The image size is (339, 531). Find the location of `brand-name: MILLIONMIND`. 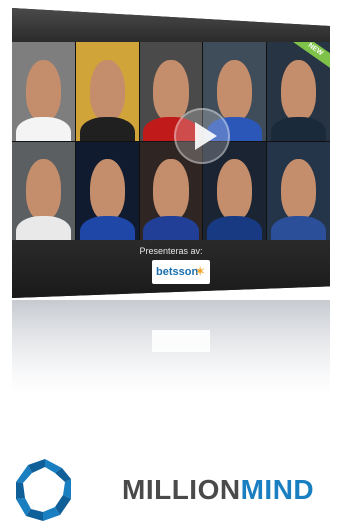

brand-name: MILLIONMIND is located at coordinates (218, 490).